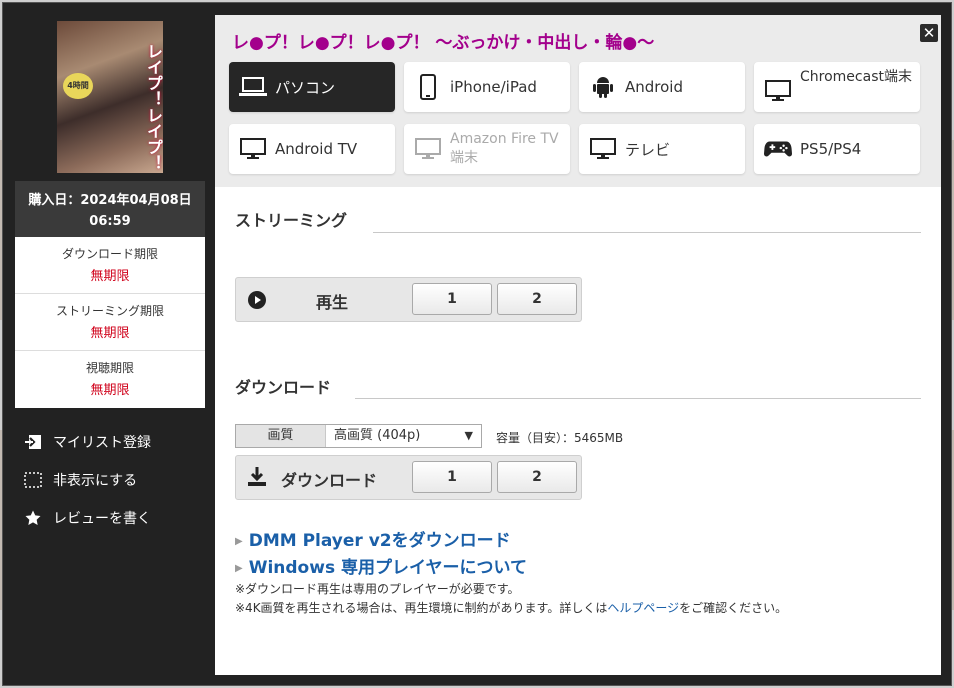 Image resolution: width=954 pixels, height=688 pixels. Describe the element at coordinates (110, 97) in the screenshot. I see `cover-image: レイプ！レイプ！ 4時間` at that location.